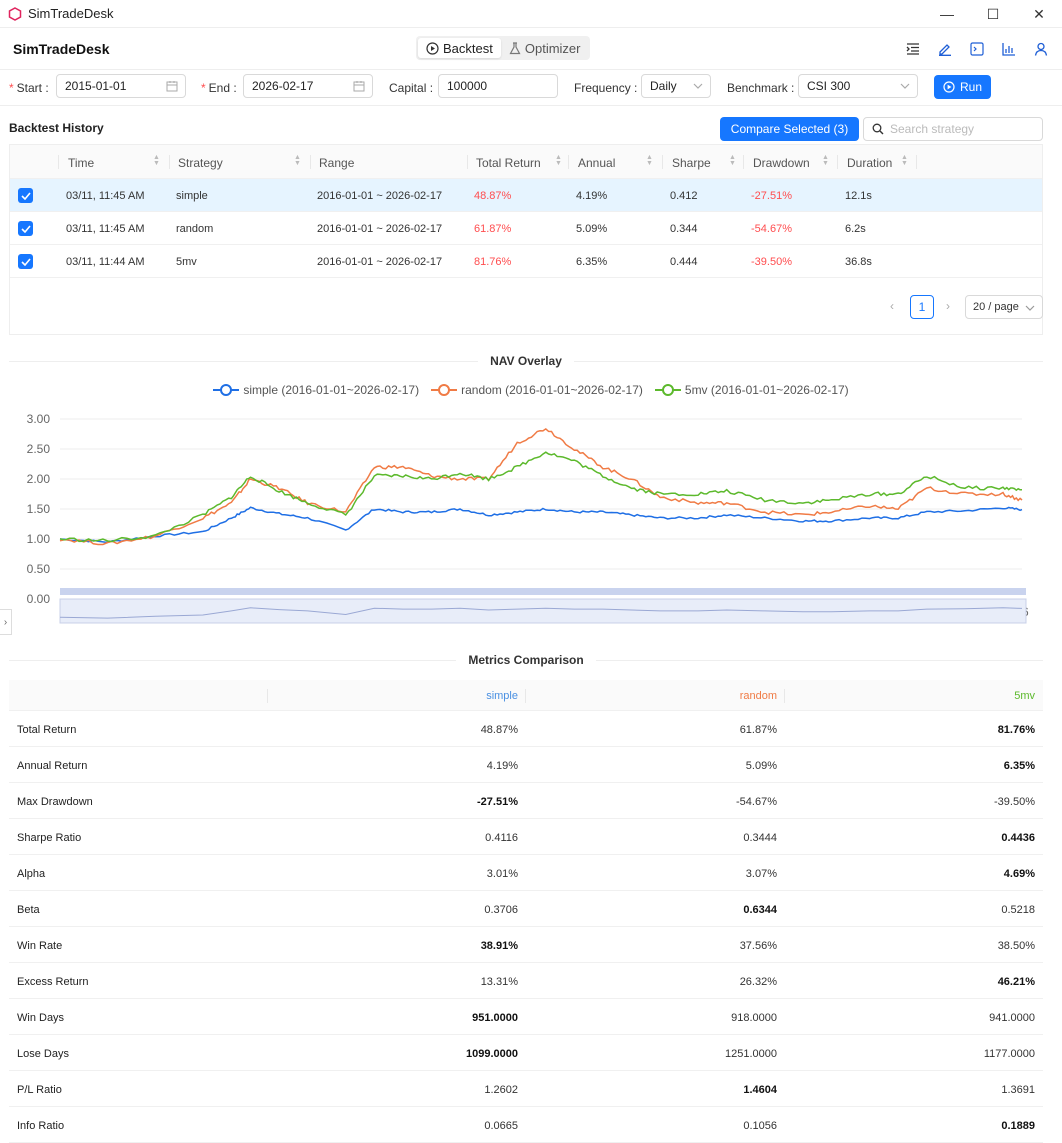 The height and width of the screenshot is (1143, 1062). Describe the element at coordinates (960, 129) in the screenshot. I see `search-input` at that location.